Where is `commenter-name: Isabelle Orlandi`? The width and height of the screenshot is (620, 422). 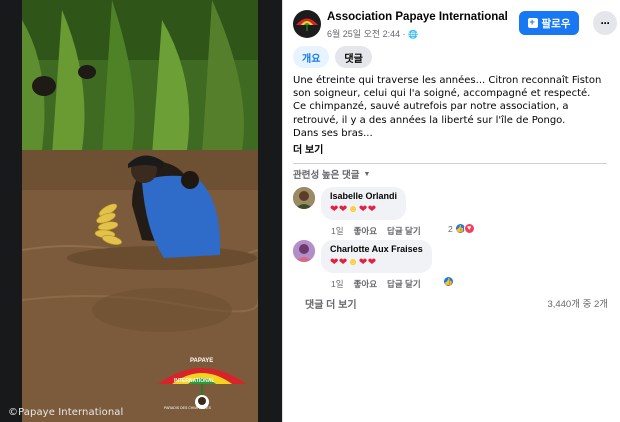 commenter-name: Isabelle Orlandi is located at coordinates (363, 196).